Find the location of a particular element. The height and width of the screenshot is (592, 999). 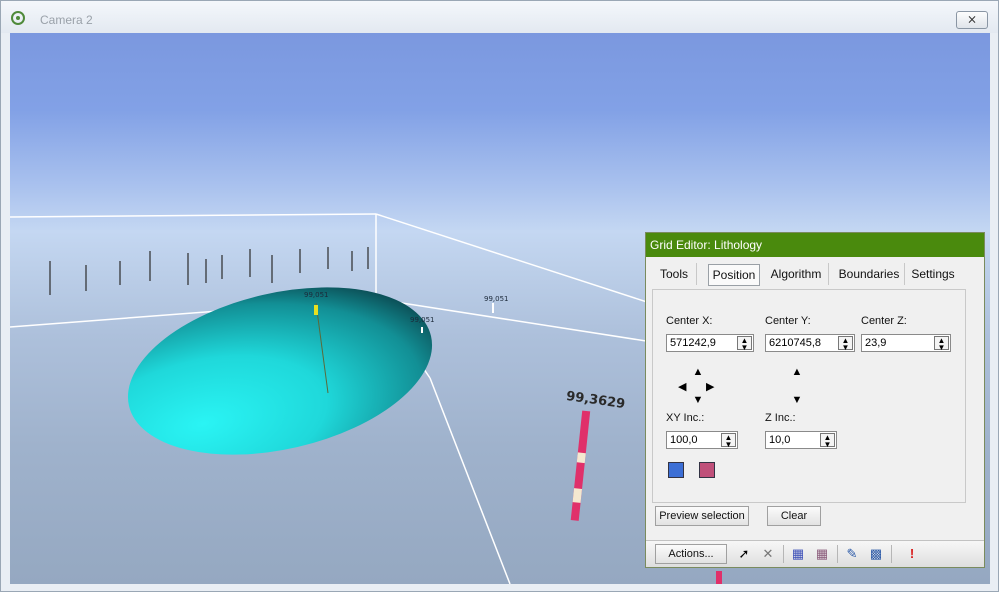

z-inc-spinner: ▲ ▼ is located at coordinates (827, 441).